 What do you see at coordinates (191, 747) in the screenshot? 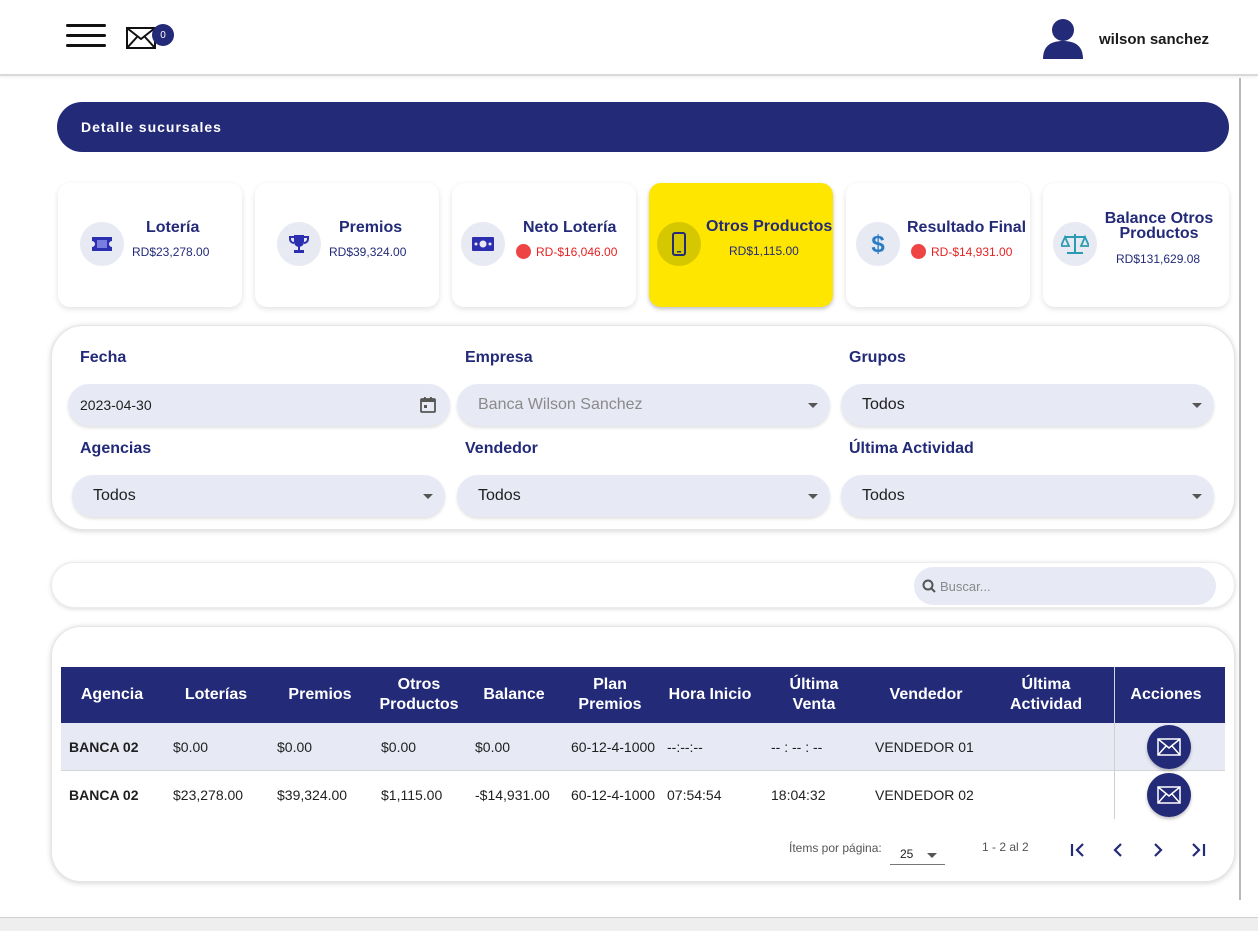
I see `cell-loterias: $0.00` at bounding box center [191, 747].